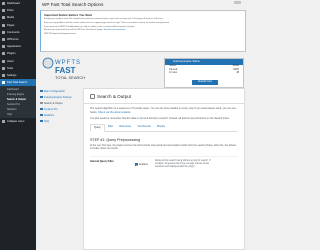  Describe the element at coordinates (205, 82) in the screenshot. I see `rebuild-index-button: Rebuild Index` at that location.